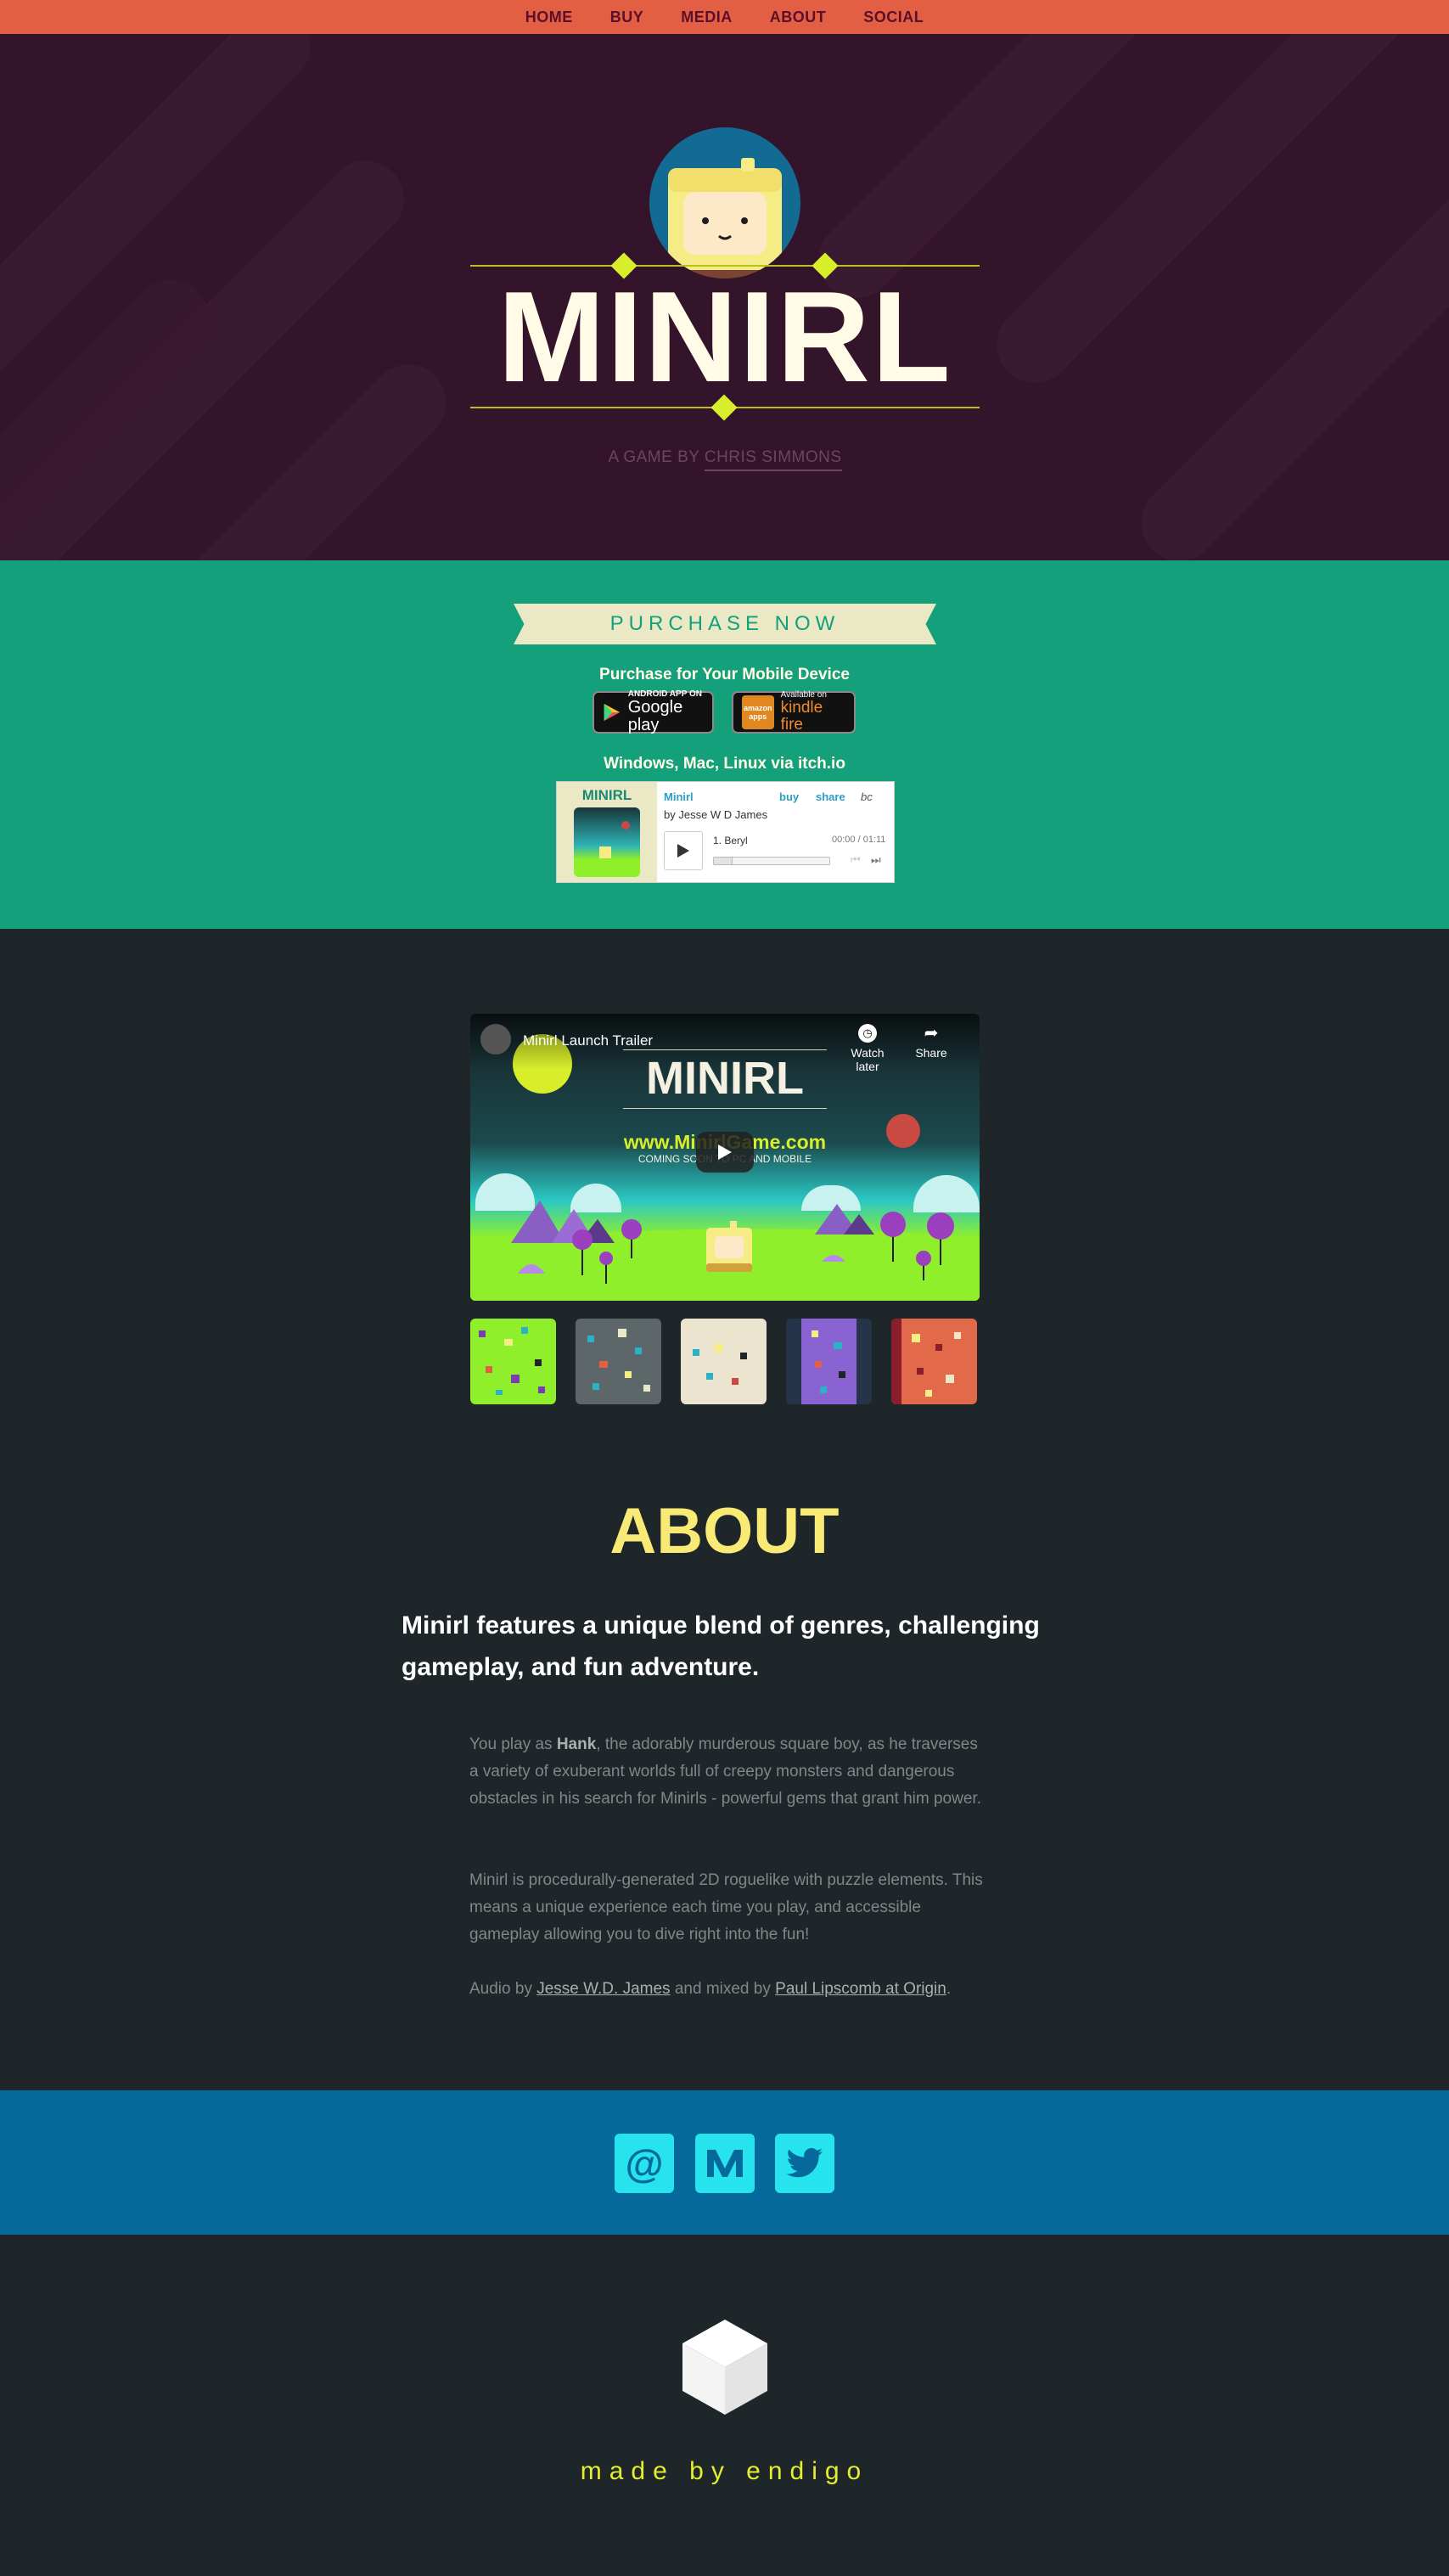  I want to click on story-text-start: You play as, so click(513, 1744).